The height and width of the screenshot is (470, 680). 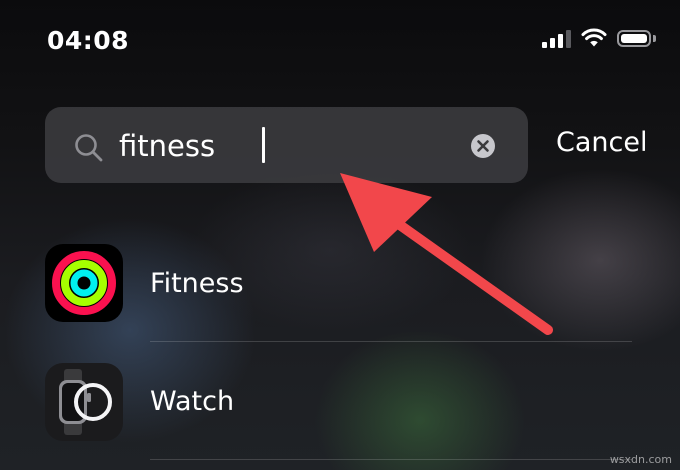 What do you see at coordinates (263, 145) in the screenshot?
I see `text-caret` at bounding box center [263, 145].